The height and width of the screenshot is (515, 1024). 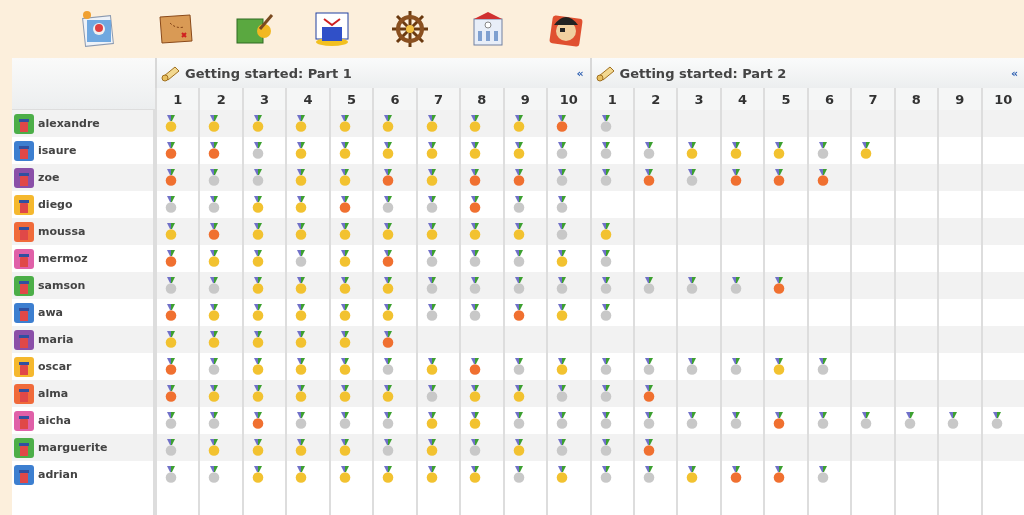 What do you see at coordinates (53, 393) in the screenshot?
I see `student-name: alma` at bounding box center [53, 393].